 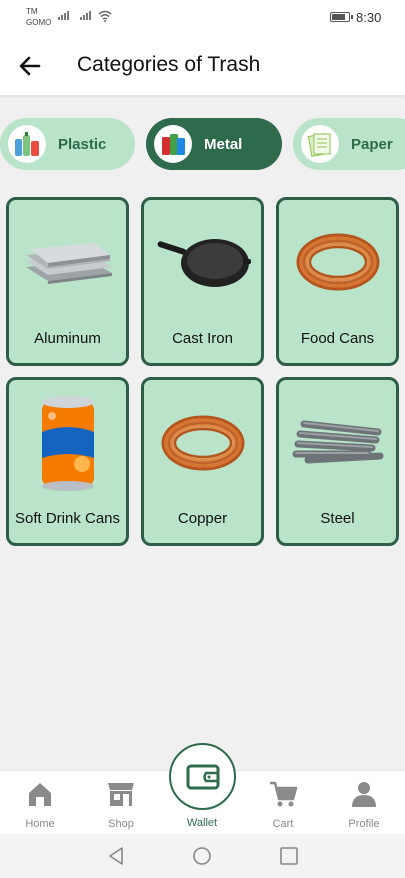 I want to click on home-circle-icon, so click(x=202, y=856).